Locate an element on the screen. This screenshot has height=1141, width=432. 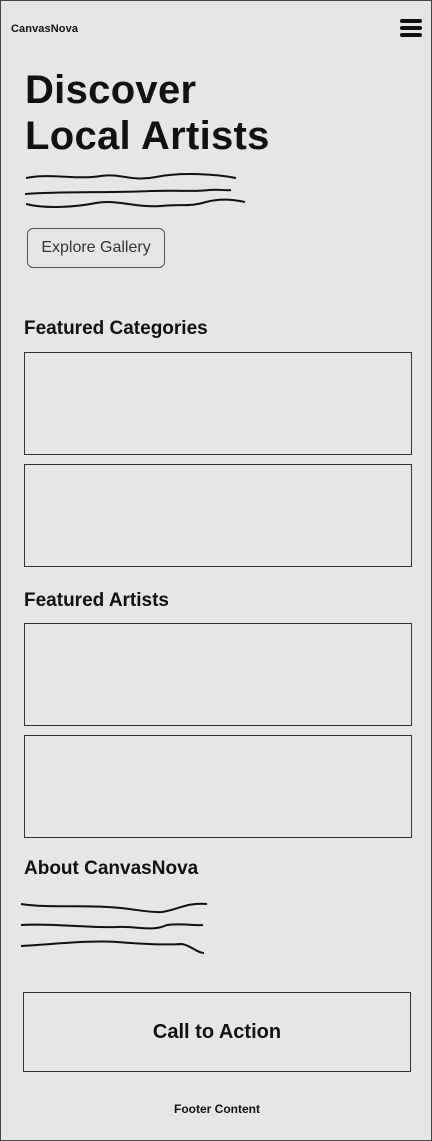
hero-title-line-1: Discover is located at coordinates (111, 90).